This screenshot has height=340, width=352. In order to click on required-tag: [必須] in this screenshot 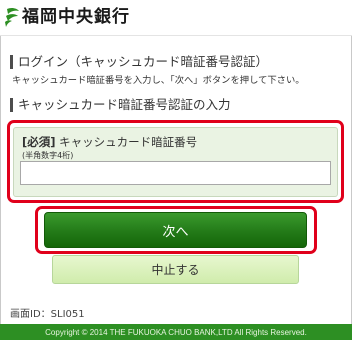, I will do `click(39, 142)`.